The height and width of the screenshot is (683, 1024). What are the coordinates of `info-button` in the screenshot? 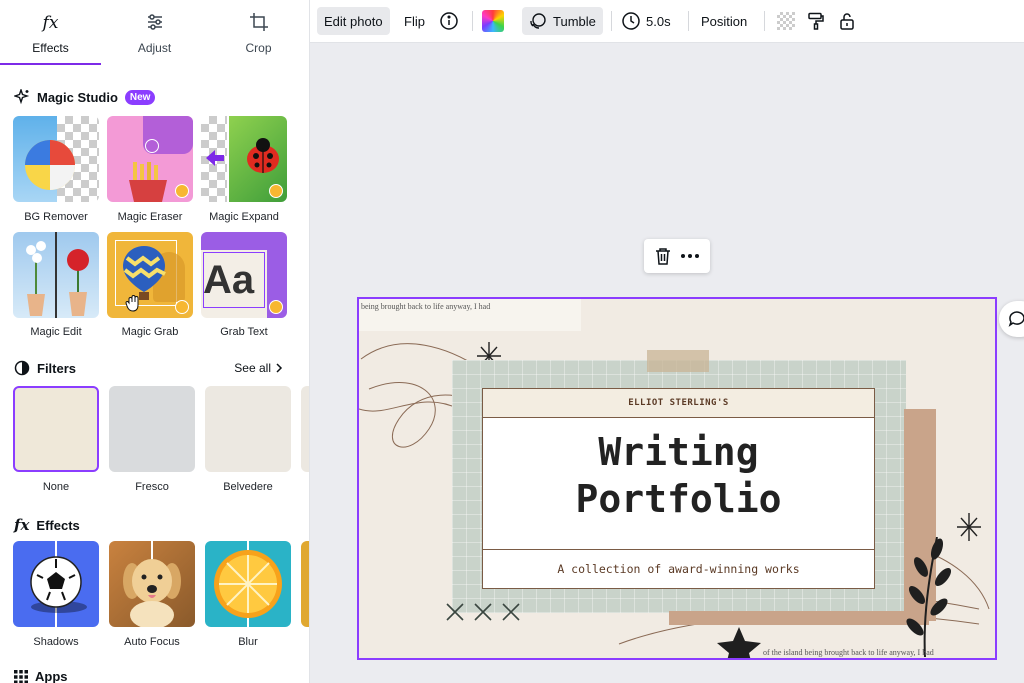 It's located at (449, 21).